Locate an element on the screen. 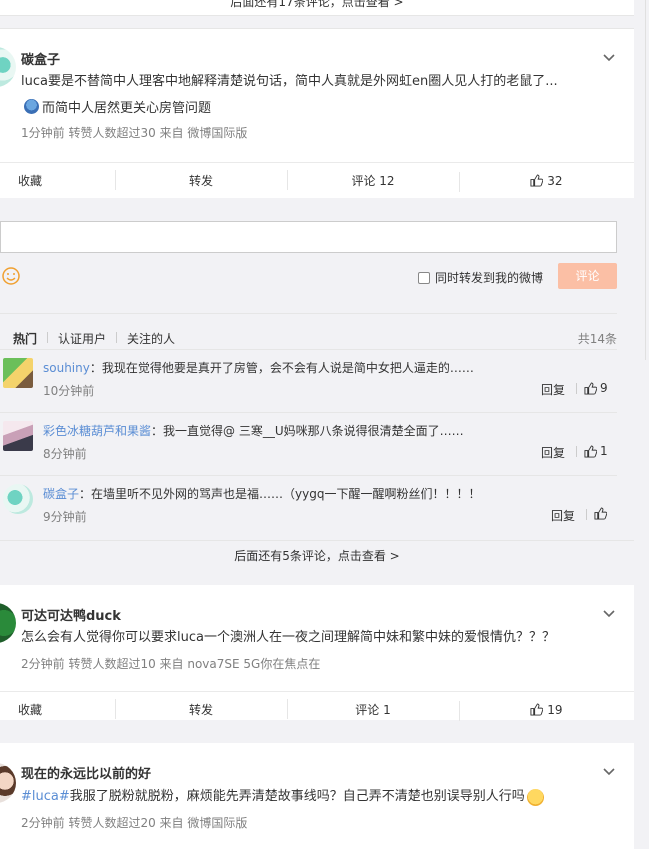 Image resolution: width=649 pixels, height=849 pixels. comment-time: 8分钟前 is located at coordinates (65, 454).